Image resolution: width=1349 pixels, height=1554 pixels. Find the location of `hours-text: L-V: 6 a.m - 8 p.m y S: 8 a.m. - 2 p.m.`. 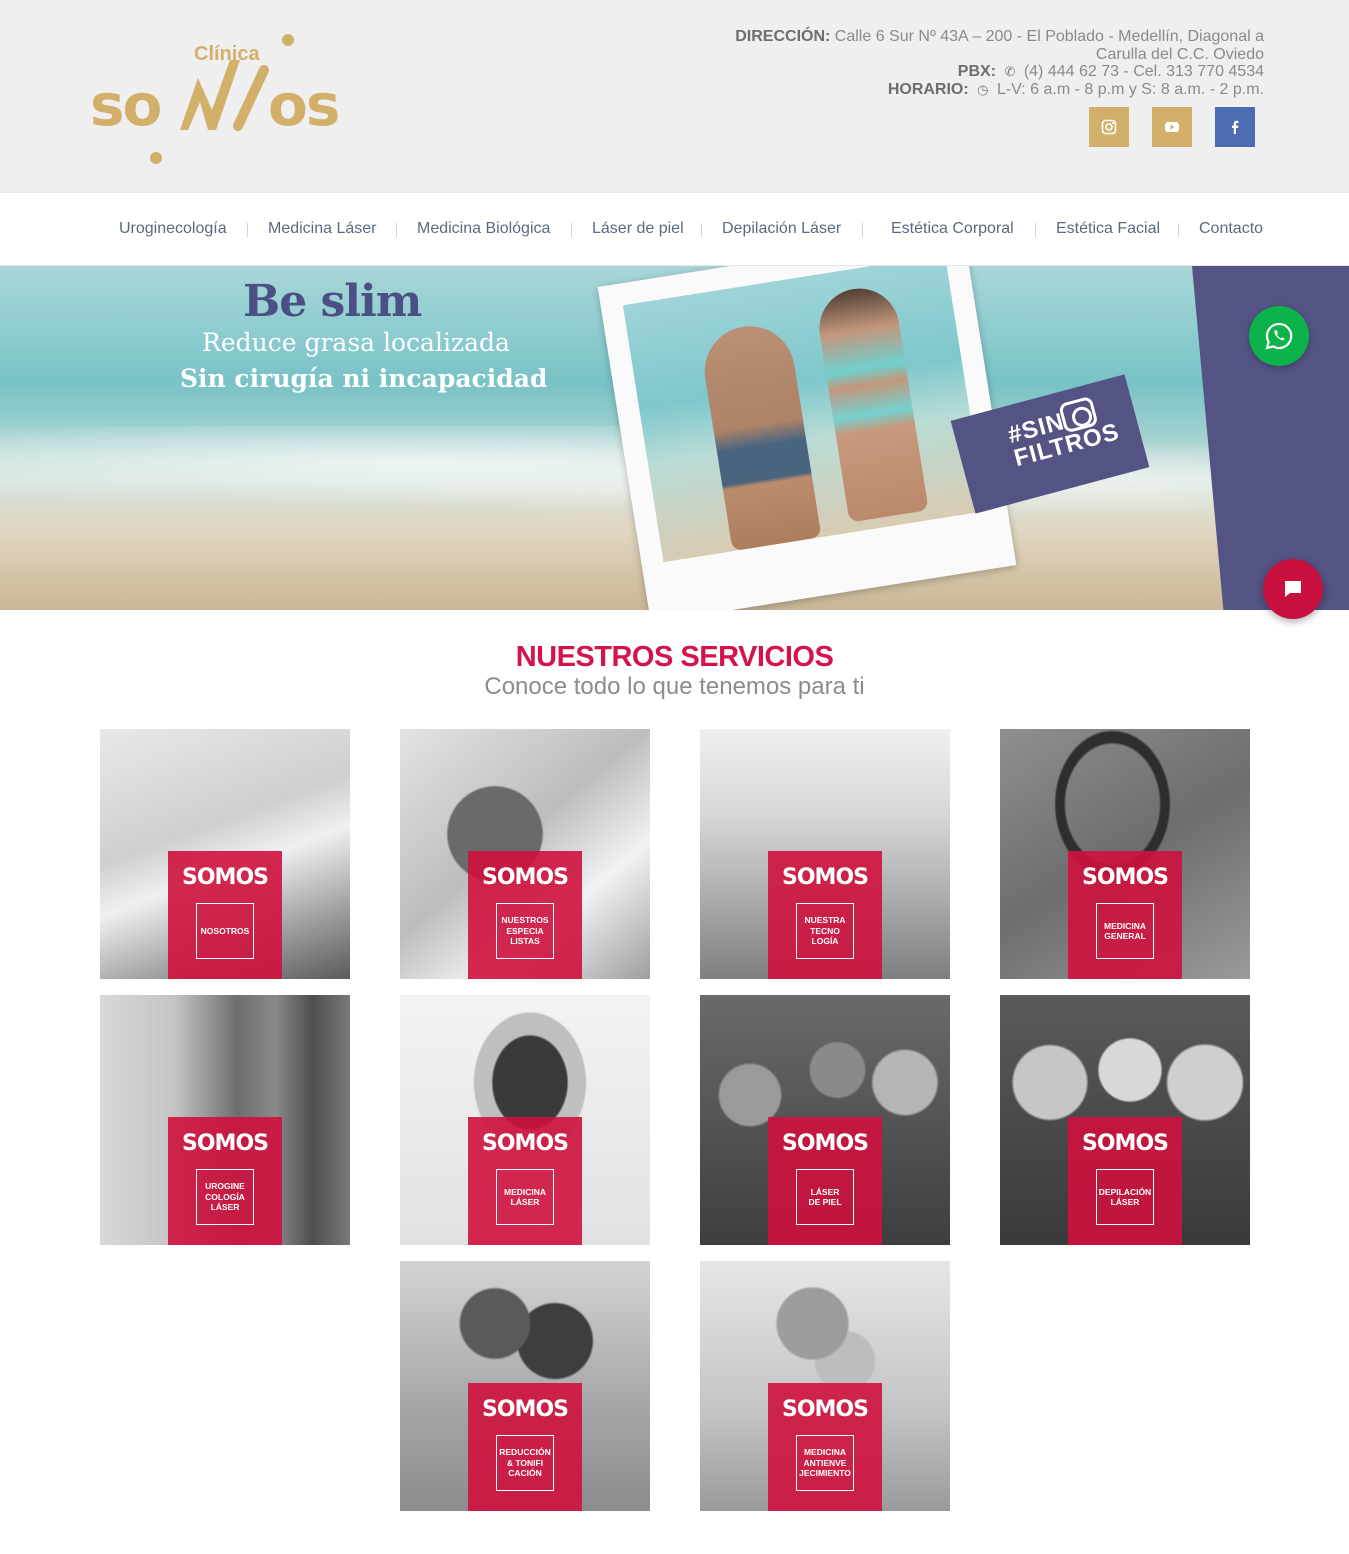

hours-text: L-V: 6 a.m - 8 p.m y S: 8 a.m. - 2 p.m. is located at coordinates (1130, 89).